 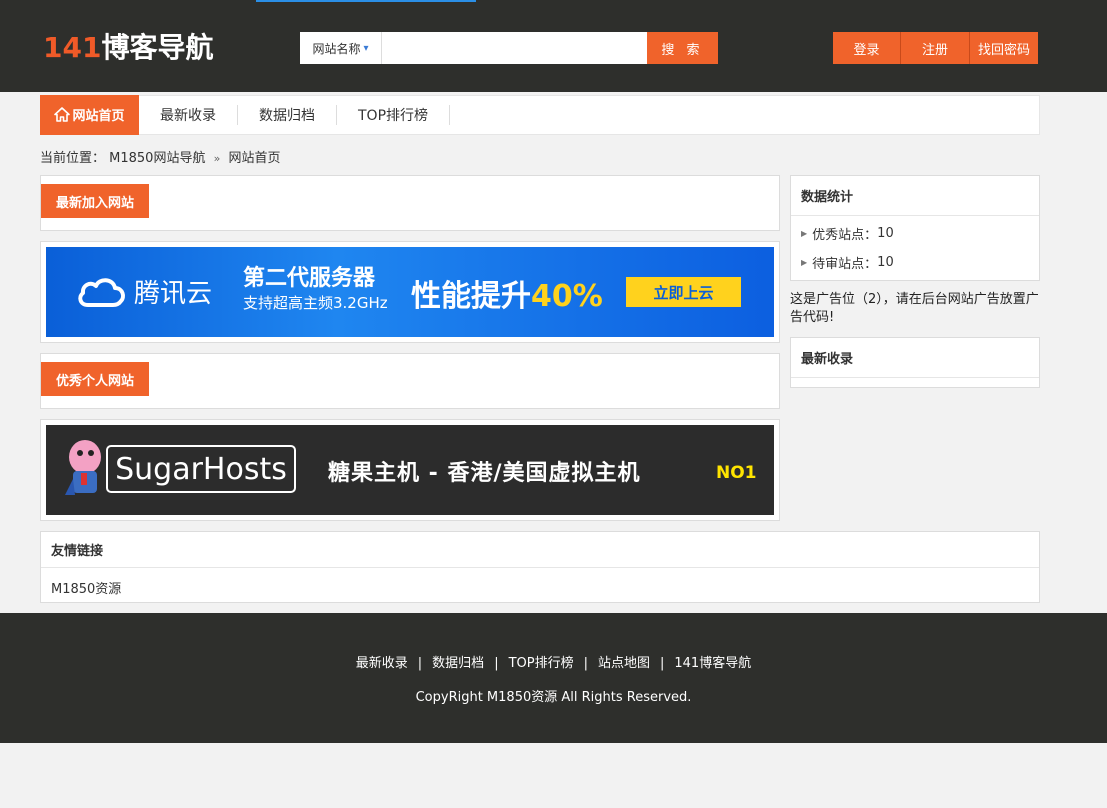 What do you see at coordinates (173, 294) in the screenshot?
I see `tencent-cloud-name: 腾讯云` at bounding box center [173, 294].